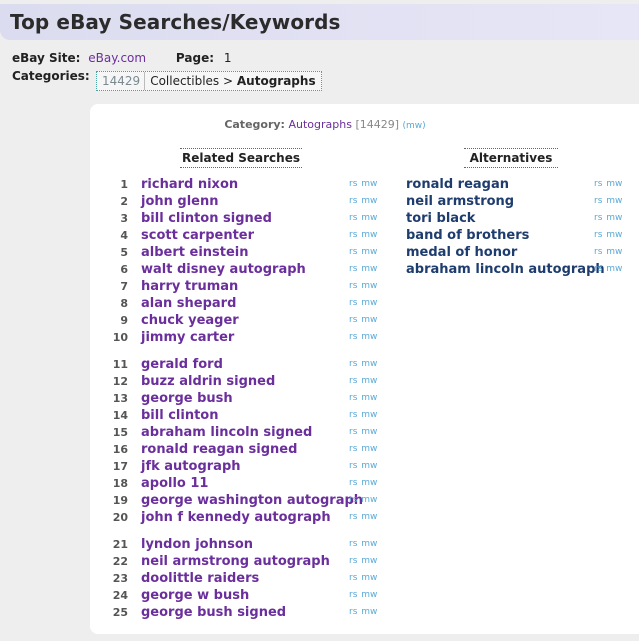 This screenshot has height=641, width=639. What do you see at coordinates (206, 218) in the screenshot?
I see `keyword-link: bill clinton signed` at bounding box center [206, 218].